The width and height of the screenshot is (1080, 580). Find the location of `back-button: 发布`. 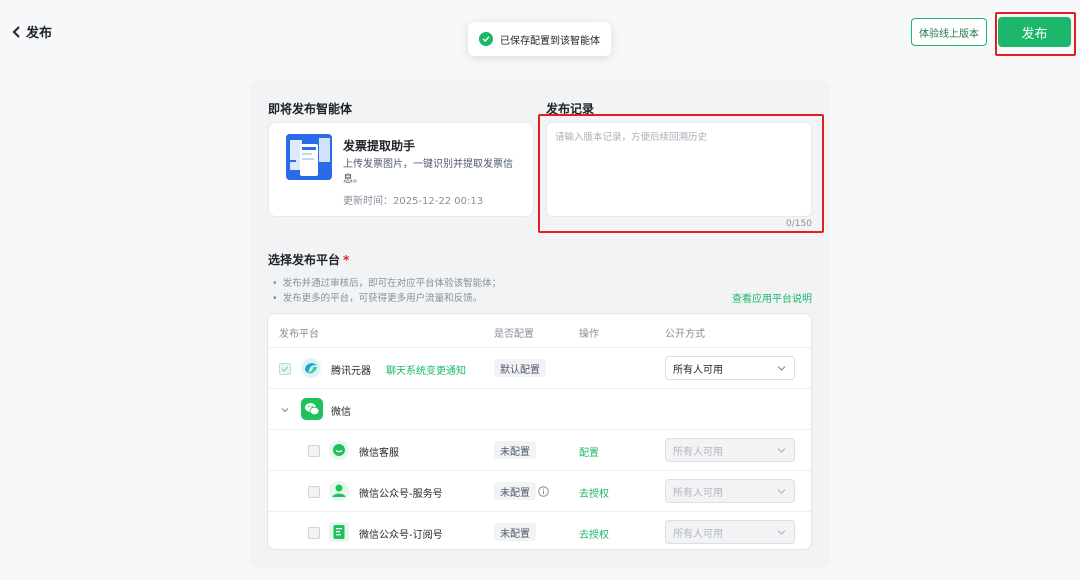

back-button: 发布 is located at coordinates (32, 31).